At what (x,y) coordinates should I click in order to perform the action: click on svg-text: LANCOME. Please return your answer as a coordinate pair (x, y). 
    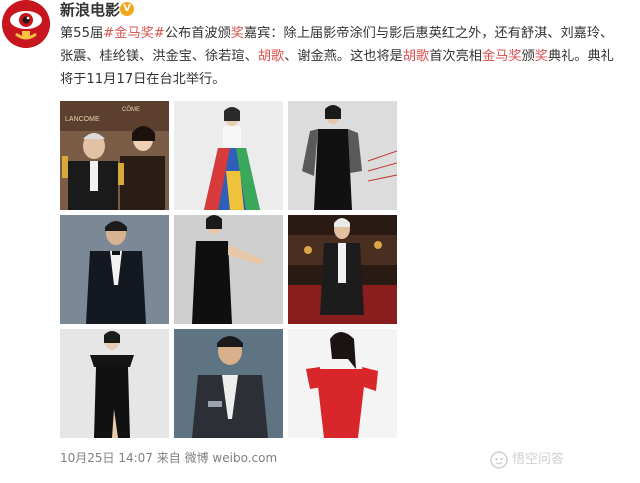
    Looking at the image, I should click on (82, 119).